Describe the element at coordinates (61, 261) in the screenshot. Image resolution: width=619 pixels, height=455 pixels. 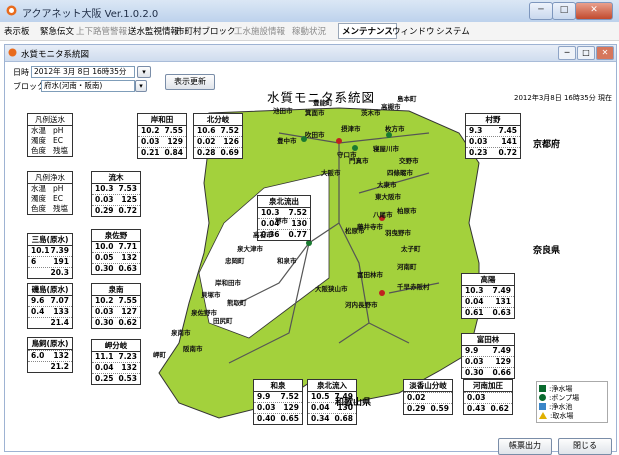
I see `station-value: 191` at that location.